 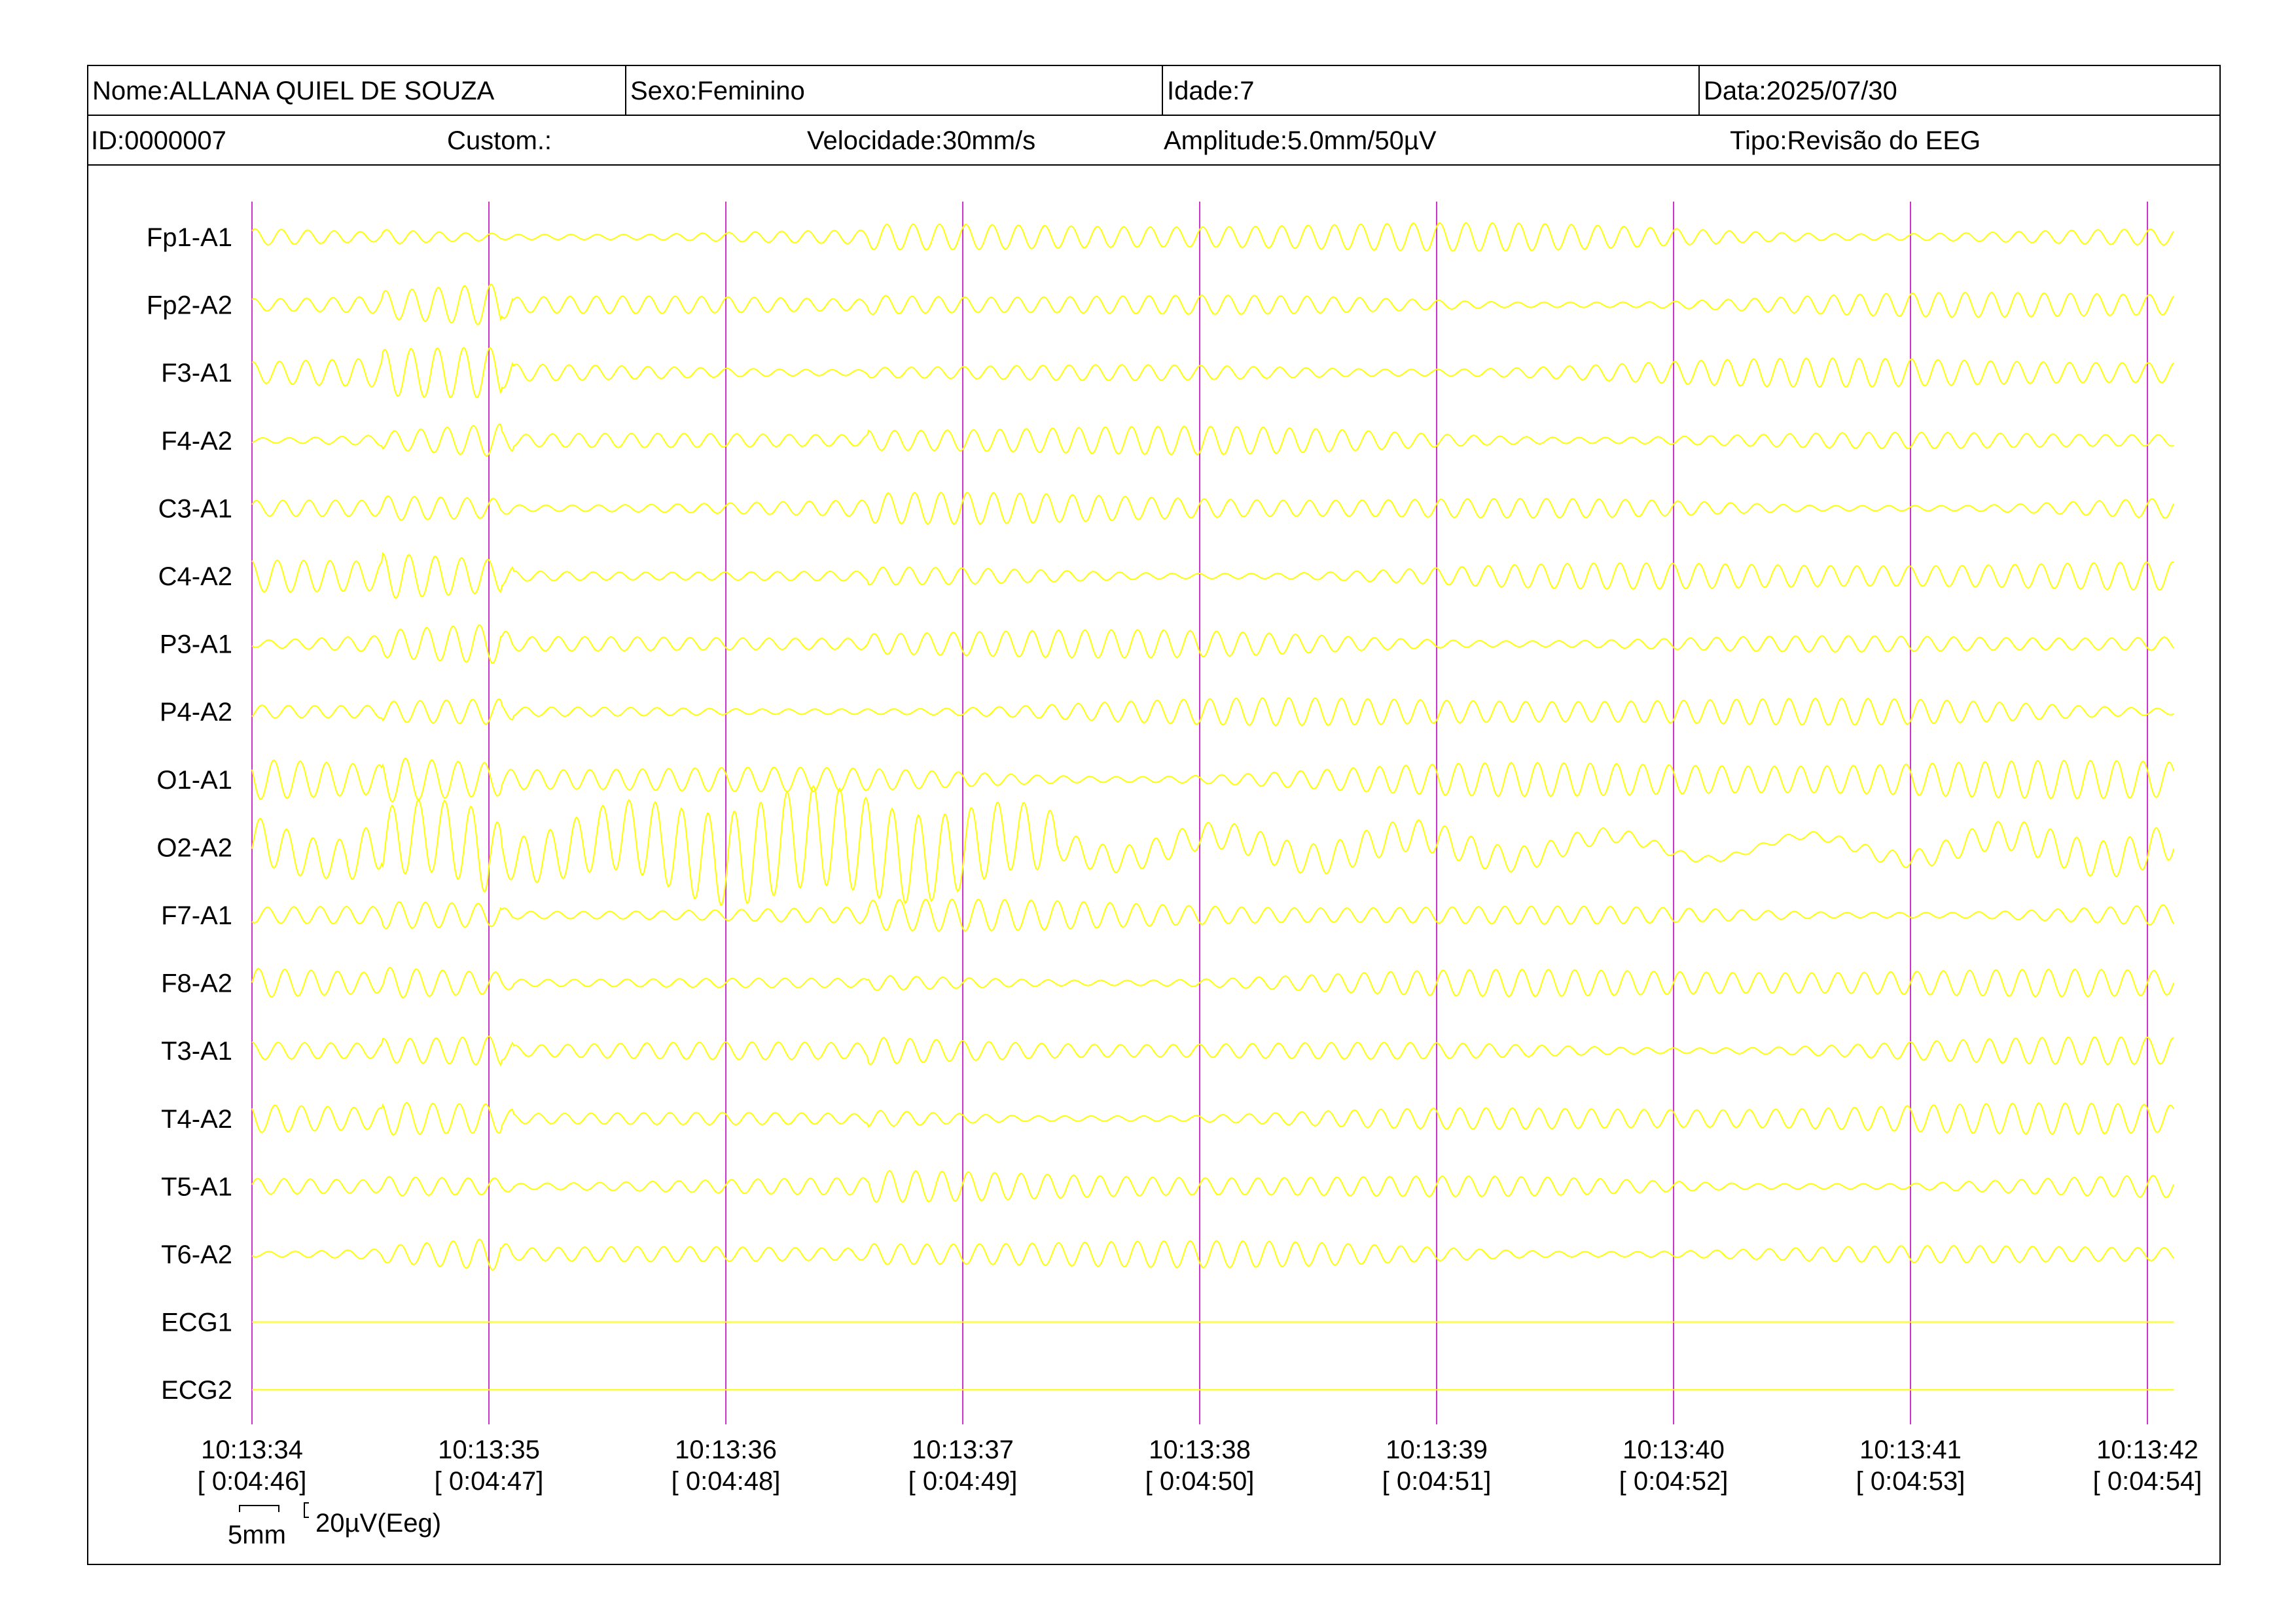 What do you see at coordinates (196, 1186) in the screenshot?
I see `channel-label: T5-A1` at bounding box center [196, 1186].